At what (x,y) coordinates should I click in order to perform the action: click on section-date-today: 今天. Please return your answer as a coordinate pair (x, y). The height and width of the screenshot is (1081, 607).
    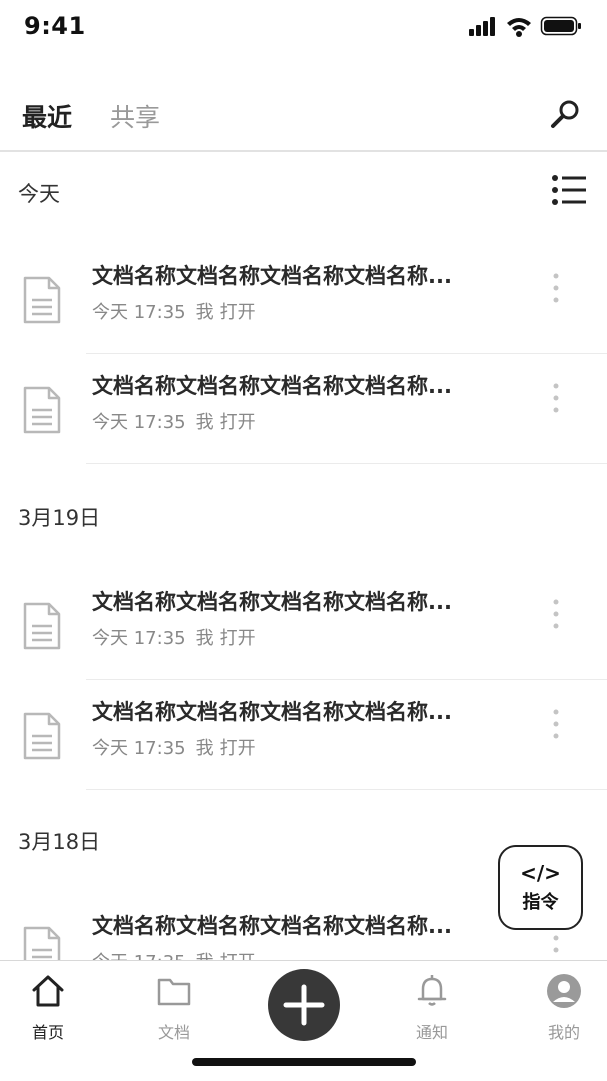
    Looking at the image, I should click on (39, 194).